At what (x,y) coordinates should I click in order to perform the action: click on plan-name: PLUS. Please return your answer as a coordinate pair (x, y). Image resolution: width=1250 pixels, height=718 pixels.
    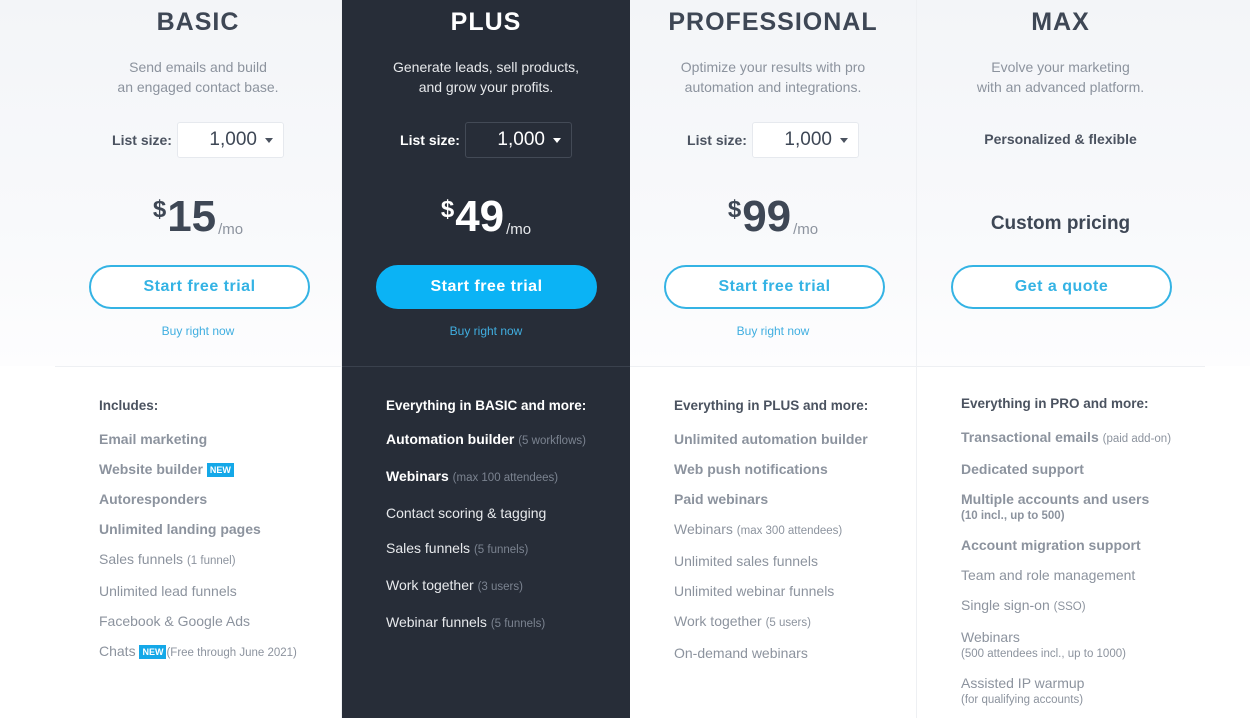
    Looking at the image, I should click on (486, 22).